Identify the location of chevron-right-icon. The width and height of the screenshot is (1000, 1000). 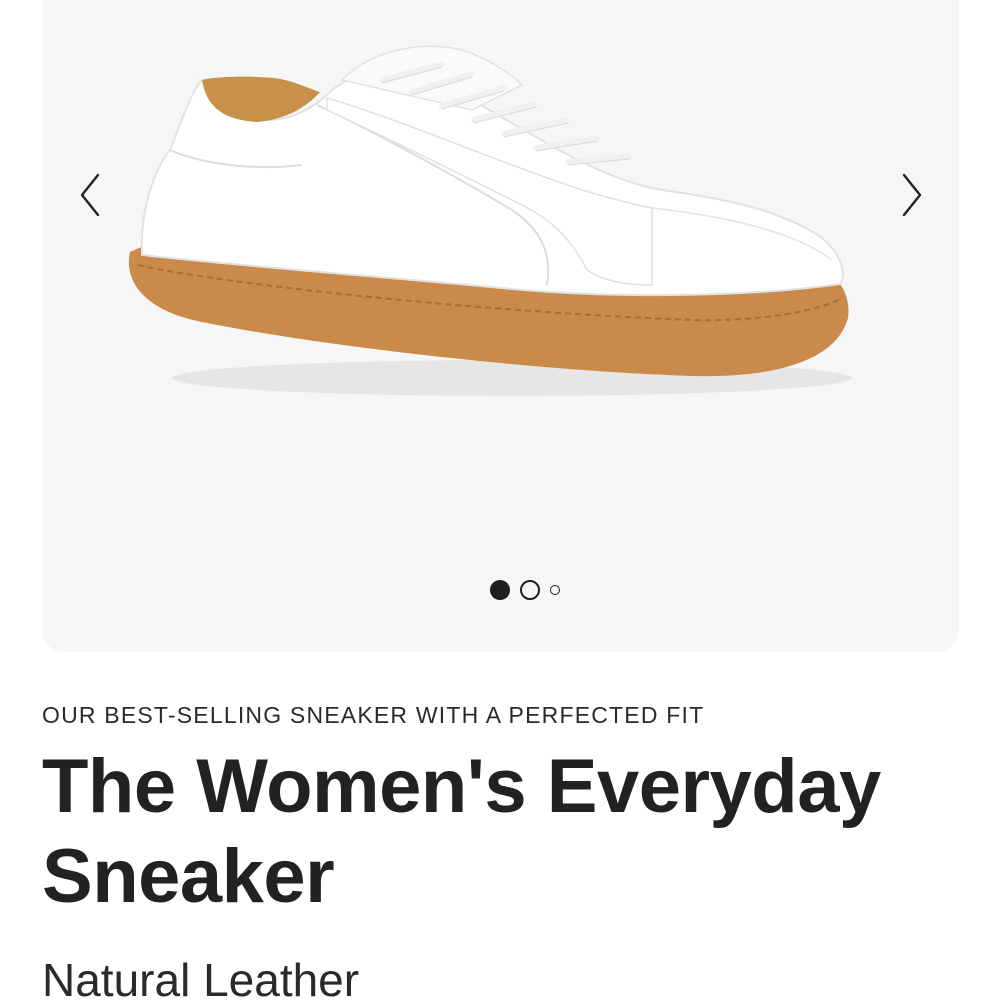
(912, 195).